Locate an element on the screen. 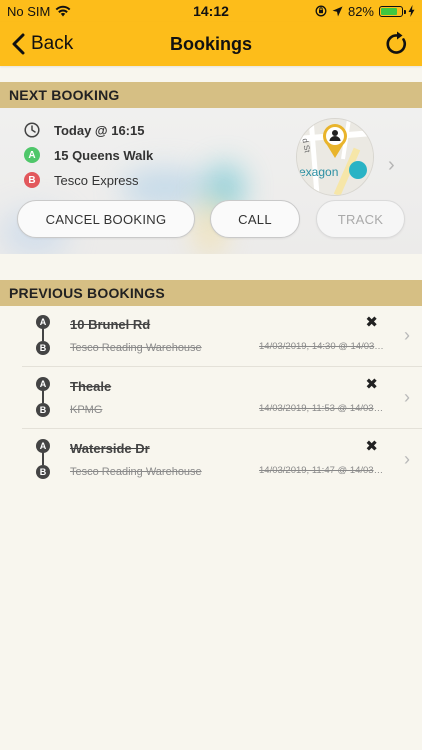  booking-to: KPMG is located at coordinates (86, 410).